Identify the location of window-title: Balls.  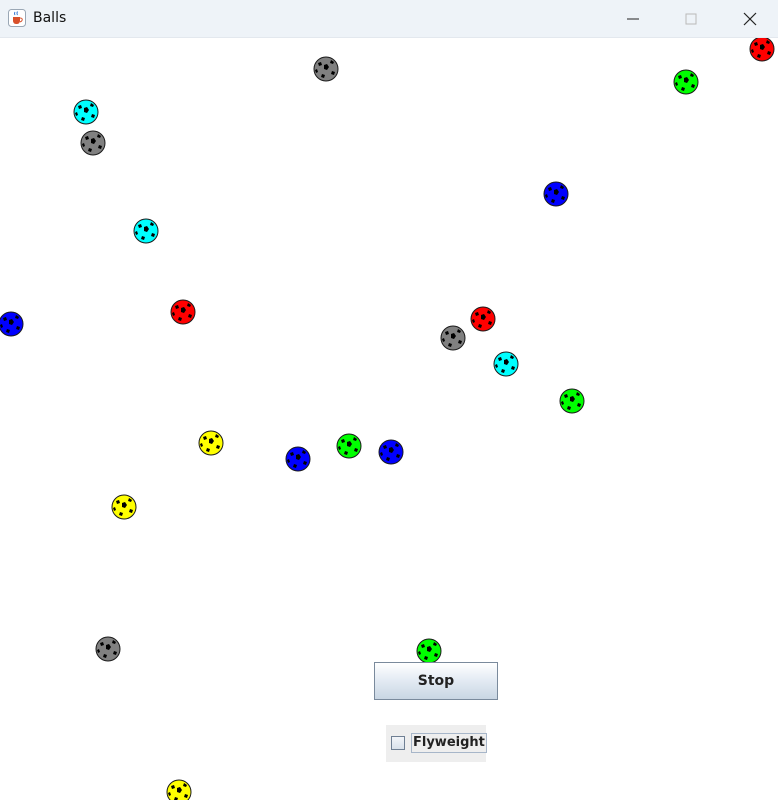
(50, 18).